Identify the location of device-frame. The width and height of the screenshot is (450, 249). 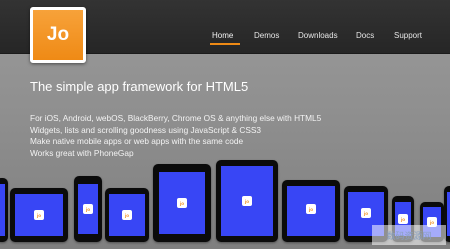
(4, 210).